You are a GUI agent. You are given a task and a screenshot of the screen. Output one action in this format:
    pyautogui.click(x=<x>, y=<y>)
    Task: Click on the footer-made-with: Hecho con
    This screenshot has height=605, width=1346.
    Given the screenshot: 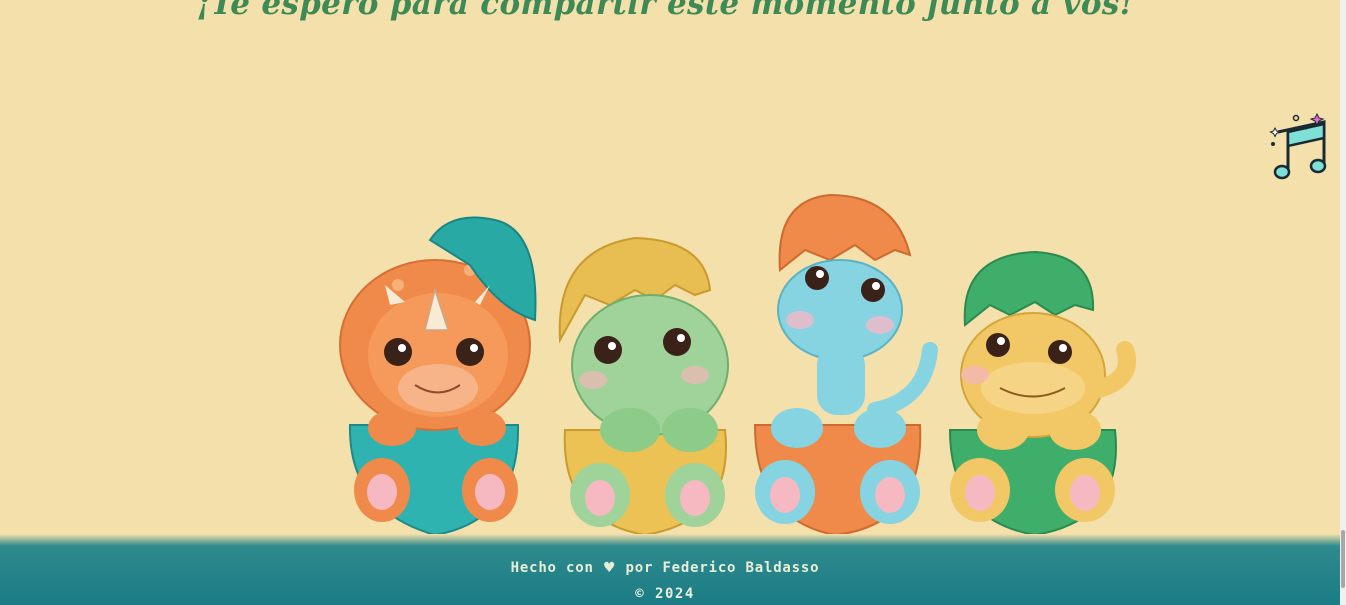 What is the action you would take?
    pyautogui.click(x=552, y=568)
    